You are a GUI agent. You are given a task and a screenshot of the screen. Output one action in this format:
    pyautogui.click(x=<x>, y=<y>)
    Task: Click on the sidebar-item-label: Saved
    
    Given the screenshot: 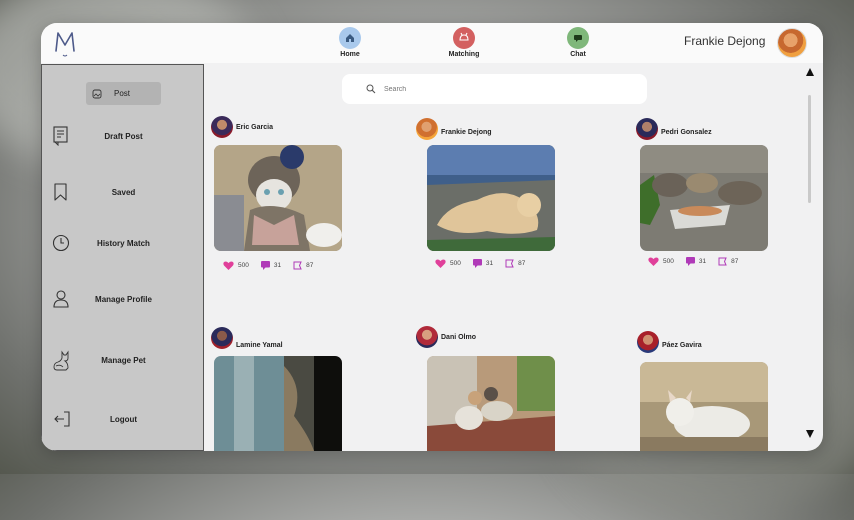 What is the action you would take?
    pyautogui.click(x=123, y=192)
    